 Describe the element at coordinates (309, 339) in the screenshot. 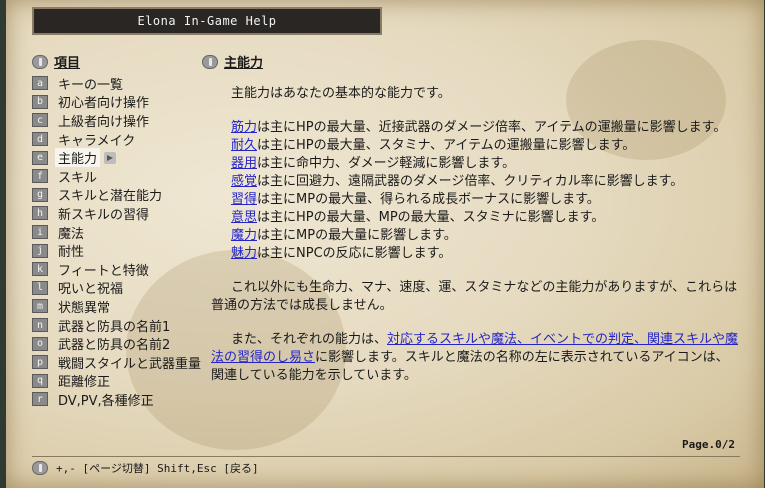

I see `paragraph-text: また、それぞれの能力は、` at that location.